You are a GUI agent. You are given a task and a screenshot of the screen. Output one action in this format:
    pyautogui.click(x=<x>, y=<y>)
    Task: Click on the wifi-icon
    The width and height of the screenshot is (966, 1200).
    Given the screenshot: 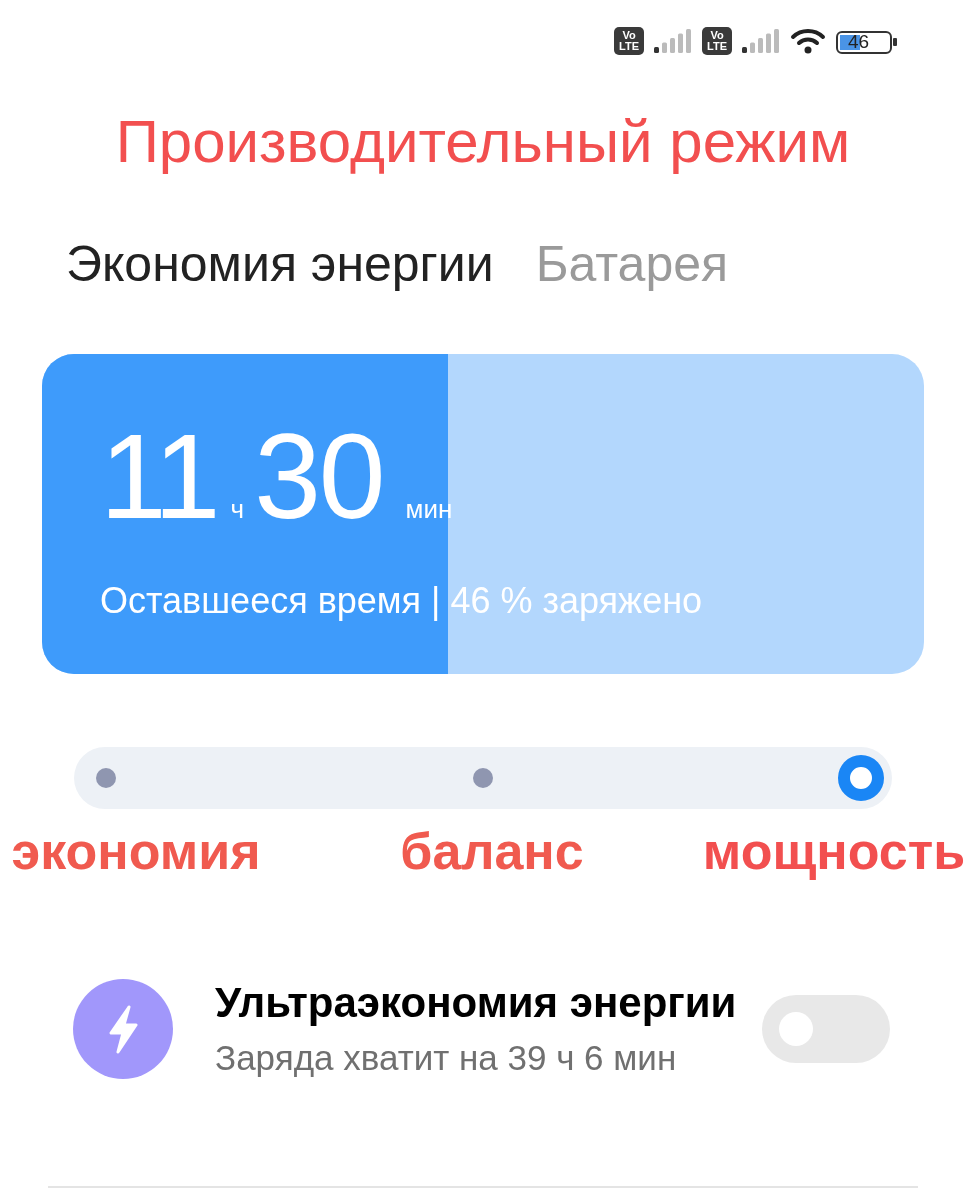 What is the action you would take?
    pyautogui.click(x=808, y=41)
    